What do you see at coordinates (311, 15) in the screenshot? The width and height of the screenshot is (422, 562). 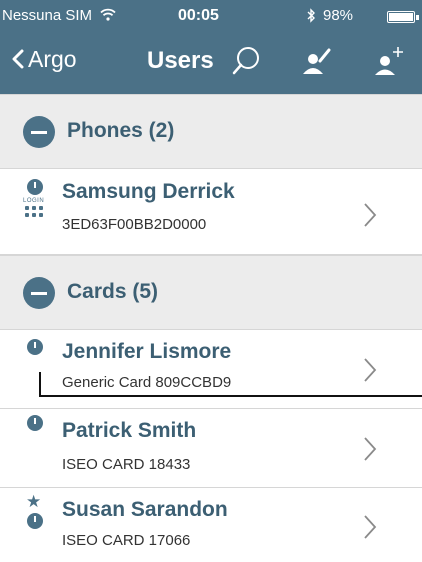 I see `bluetooth-icon` at bounding box center [311, 15].